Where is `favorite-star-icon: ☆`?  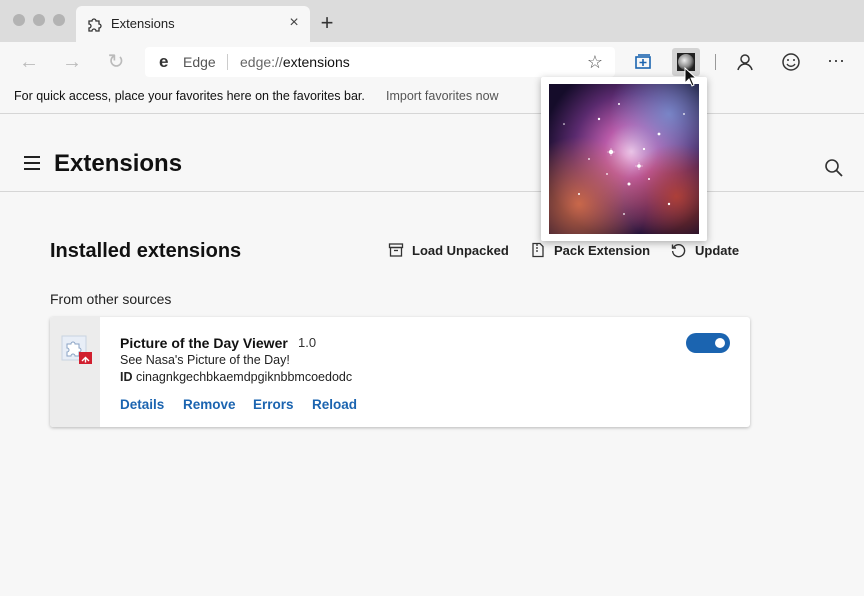
favorite-star-icon: ☆ is located at coordinates (595, 62).